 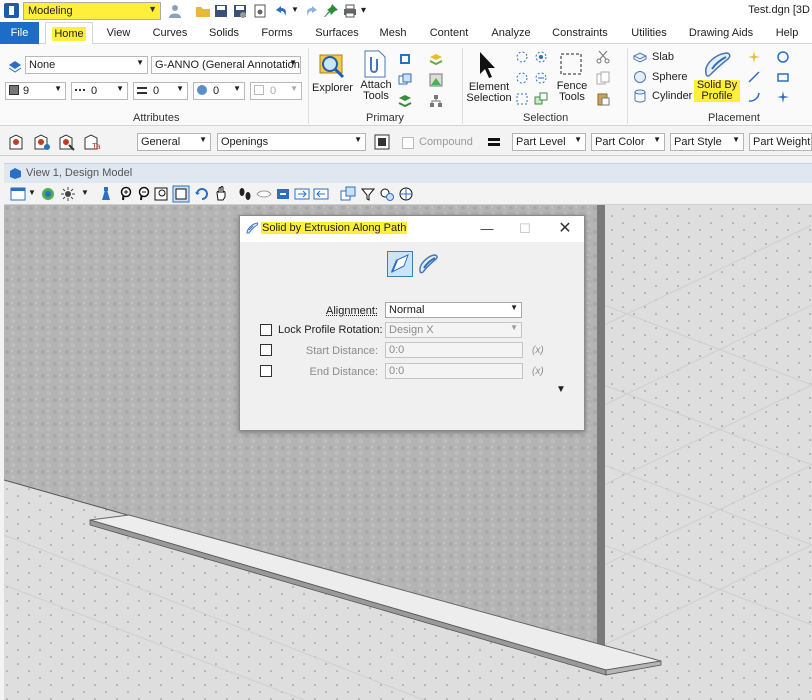 What do you see at coordinates (405, 59) in the screenshot?
I see `models-icon` at bounding box center [405, 59].